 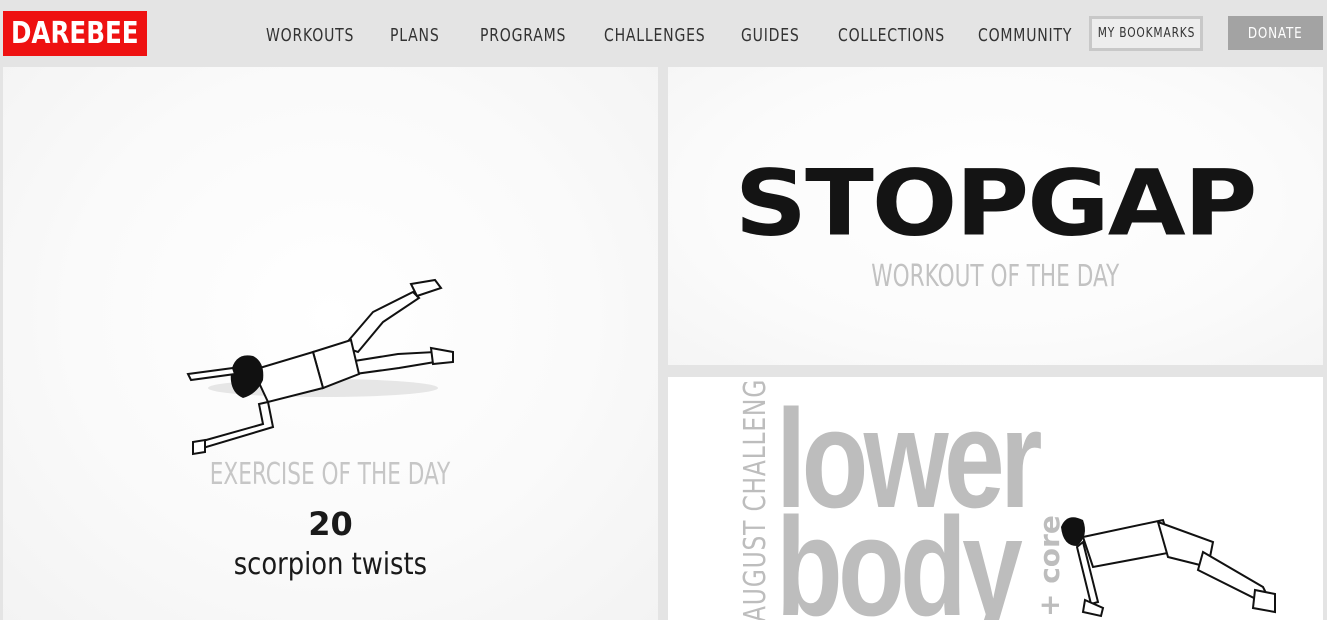 I want to click on workout-title: STOPGAP, so click(x=996, y=203).